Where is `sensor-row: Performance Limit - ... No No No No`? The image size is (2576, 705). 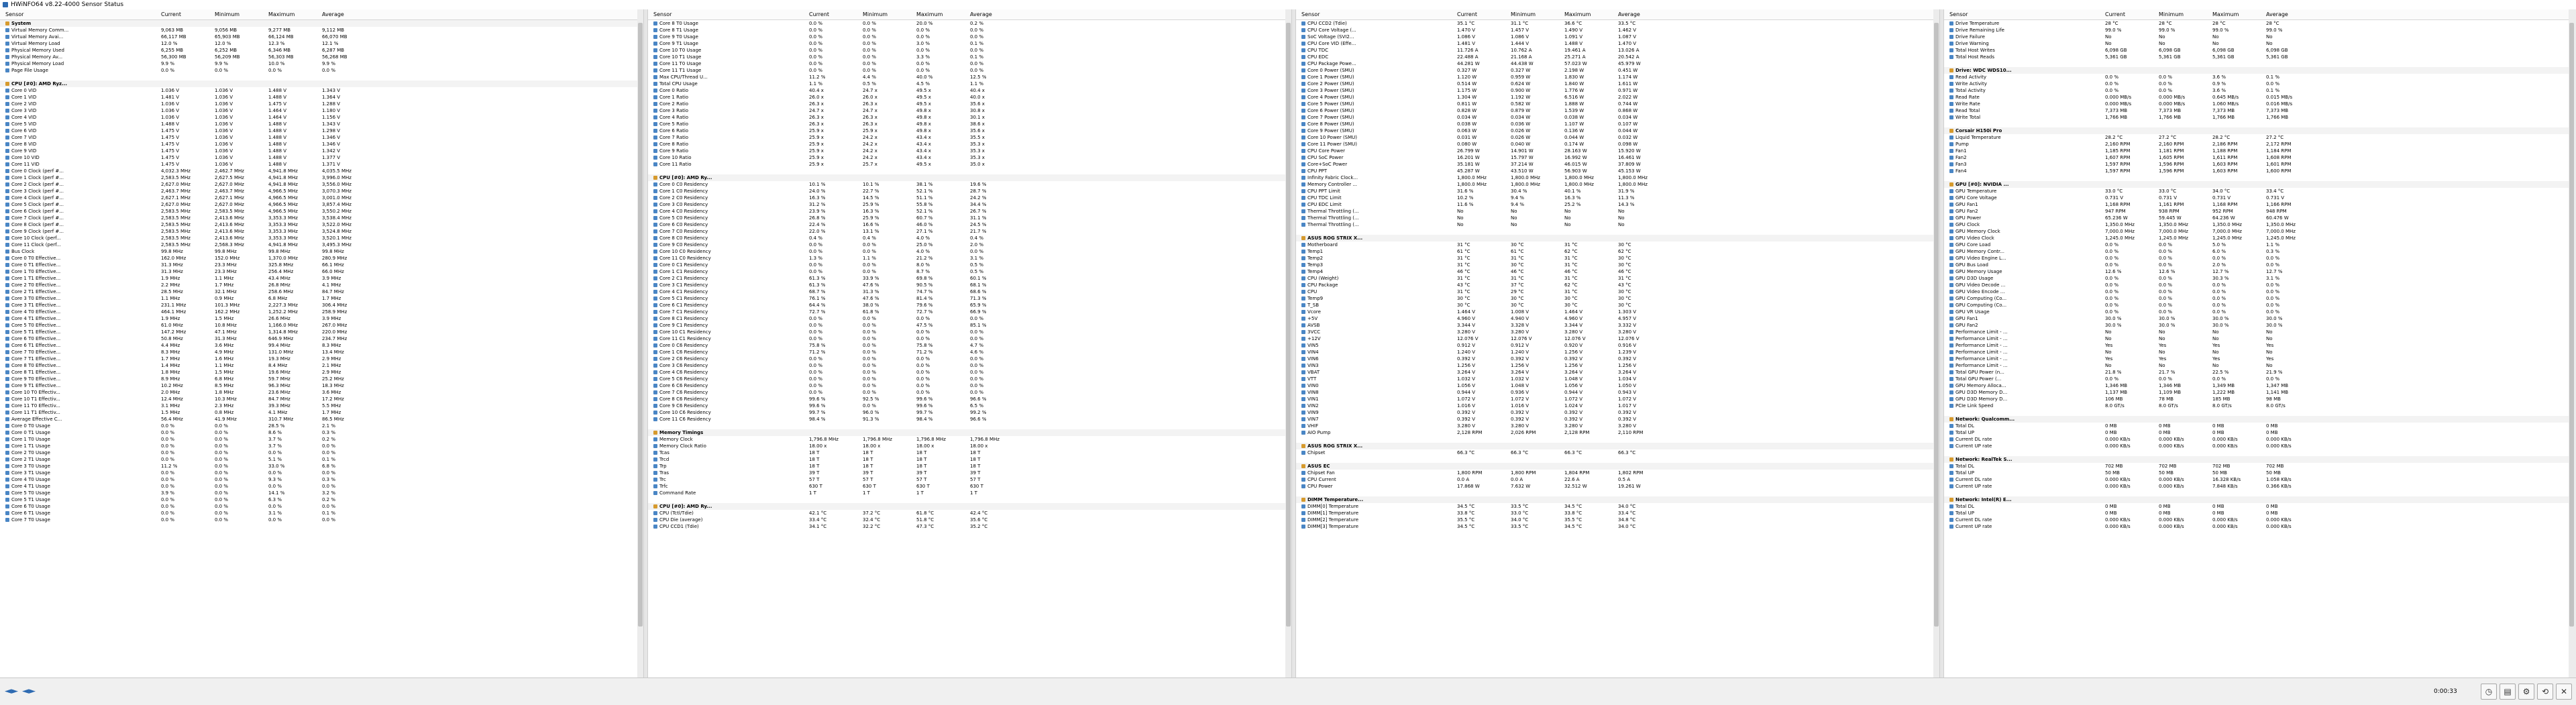 sensor-row: Performance Limit - ... No No No No is located at coordinates (2256, 332).